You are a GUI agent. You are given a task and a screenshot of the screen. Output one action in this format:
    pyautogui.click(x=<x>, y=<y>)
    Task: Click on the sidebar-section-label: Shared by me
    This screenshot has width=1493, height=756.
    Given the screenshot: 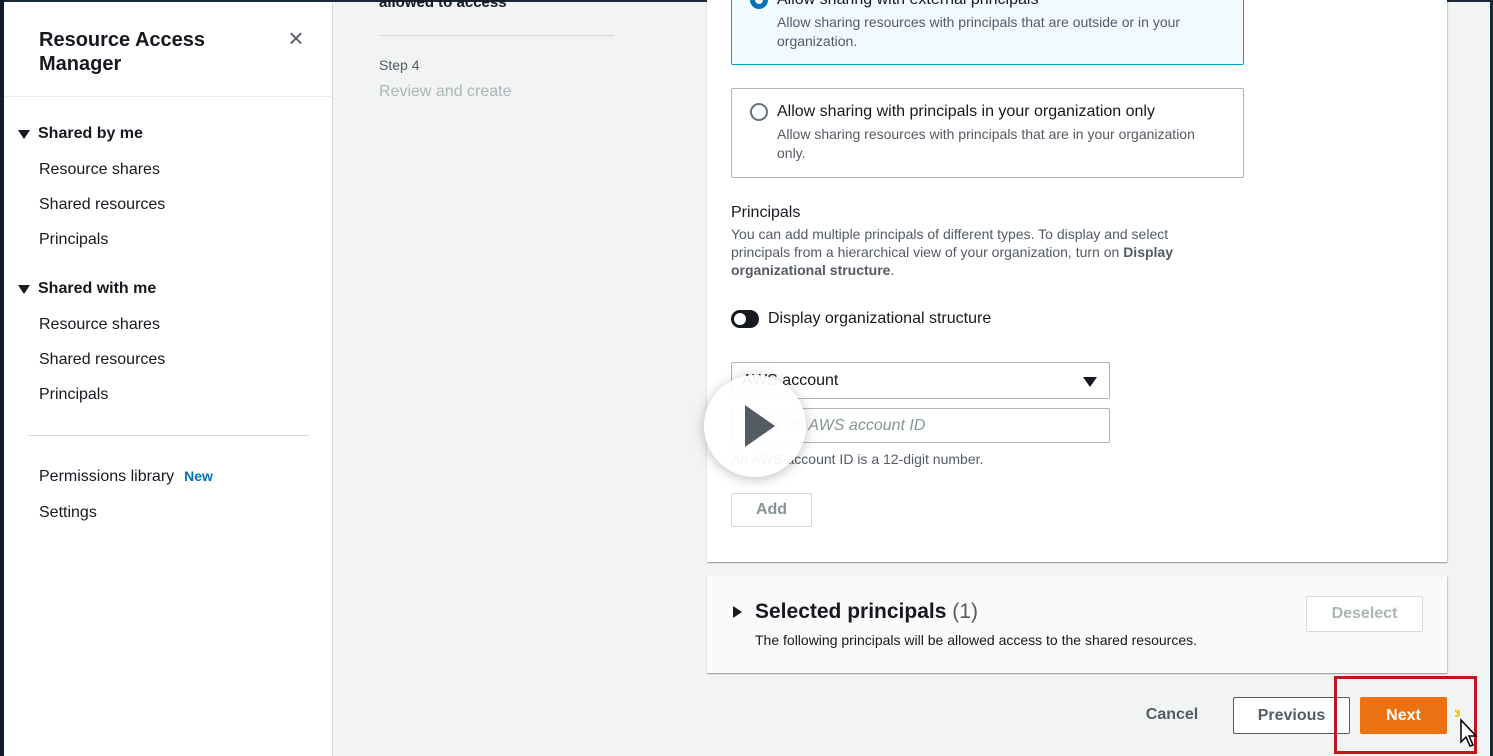 What is the action you would take?
    pyautogui.click(x=90, y=133)
    